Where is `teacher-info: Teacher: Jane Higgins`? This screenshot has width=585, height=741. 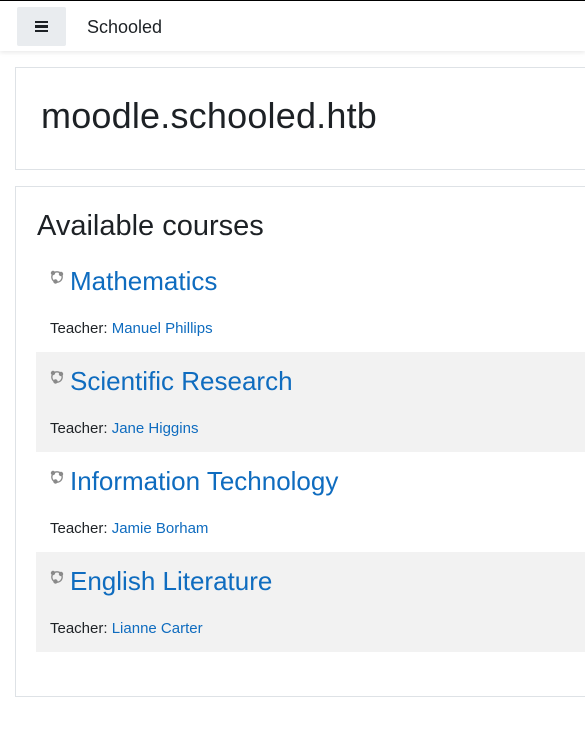 teacher-info: Teacher: Jane Higgins is located at coordinates (124, 428).